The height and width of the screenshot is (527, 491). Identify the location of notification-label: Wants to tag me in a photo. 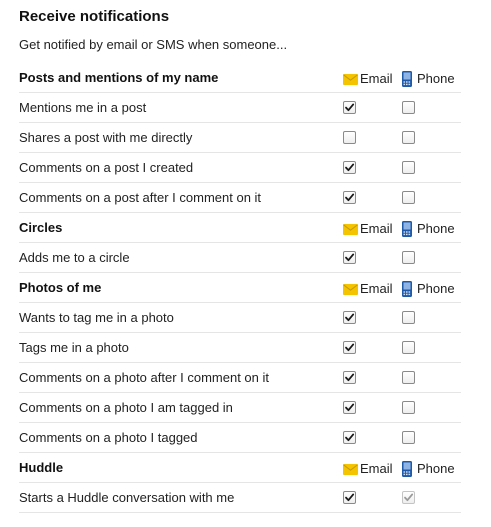
(96, 317).